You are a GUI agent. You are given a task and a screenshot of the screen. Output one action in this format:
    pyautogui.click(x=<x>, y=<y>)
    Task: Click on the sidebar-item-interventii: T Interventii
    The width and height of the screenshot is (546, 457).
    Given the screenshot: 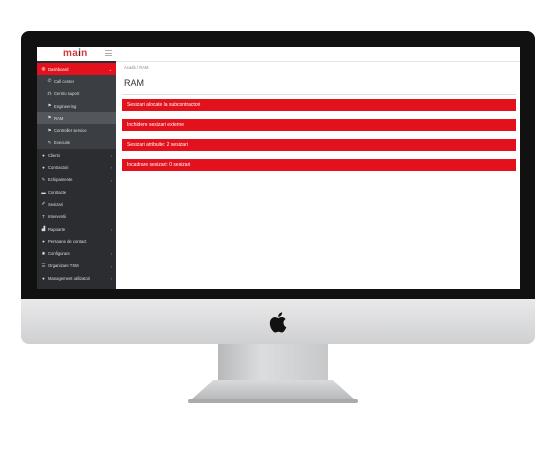 What is the action you would take?
    pyautogui.click(x=76, y=217)
    